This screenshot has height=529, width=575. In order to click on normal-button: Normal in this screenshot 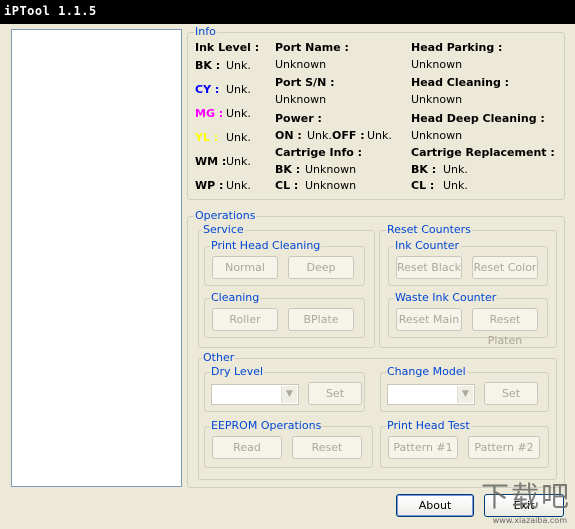, I will do `click(245, 267)`.